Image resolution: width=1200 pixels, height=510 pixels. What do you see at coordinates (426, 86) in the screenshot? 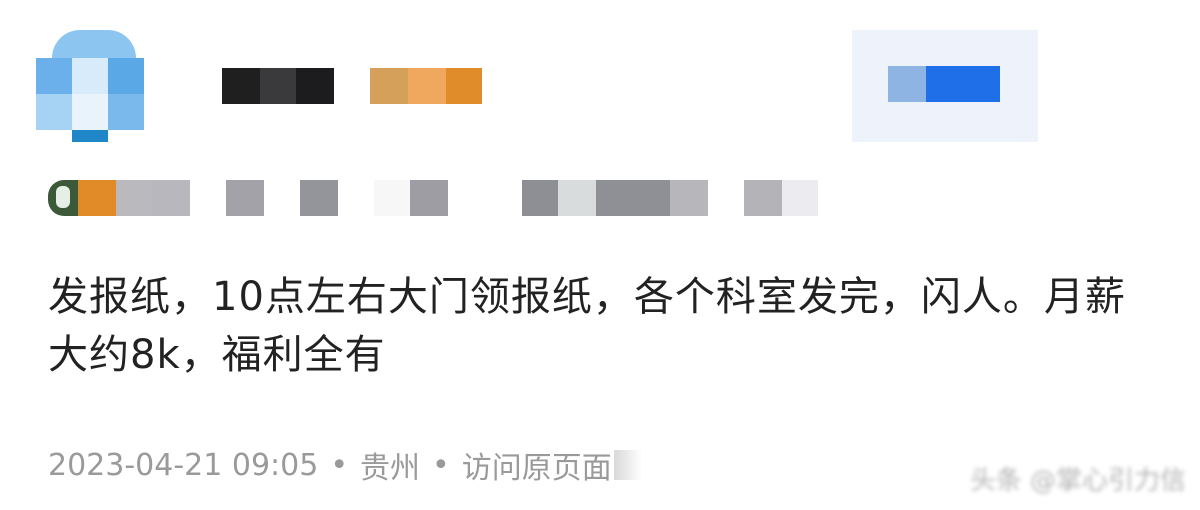
I see `badge-redacted` at bounding box center [426, 86].